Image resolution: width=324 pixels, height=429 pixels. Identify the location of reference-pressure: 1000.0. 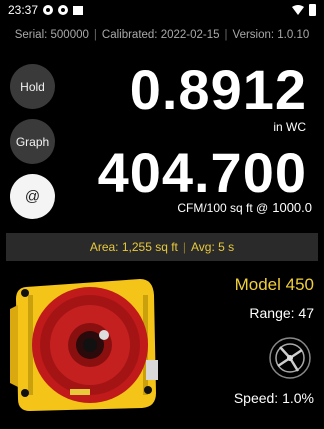
(292, 207).